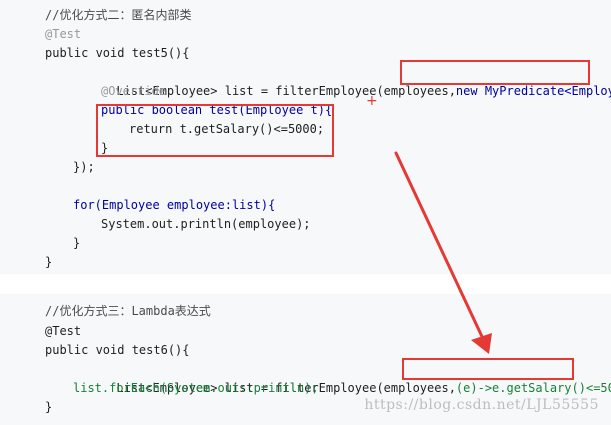  Describe the element at coordinates (488, 369) in the screenshot. I see `highlight-box-lambda` at that location.